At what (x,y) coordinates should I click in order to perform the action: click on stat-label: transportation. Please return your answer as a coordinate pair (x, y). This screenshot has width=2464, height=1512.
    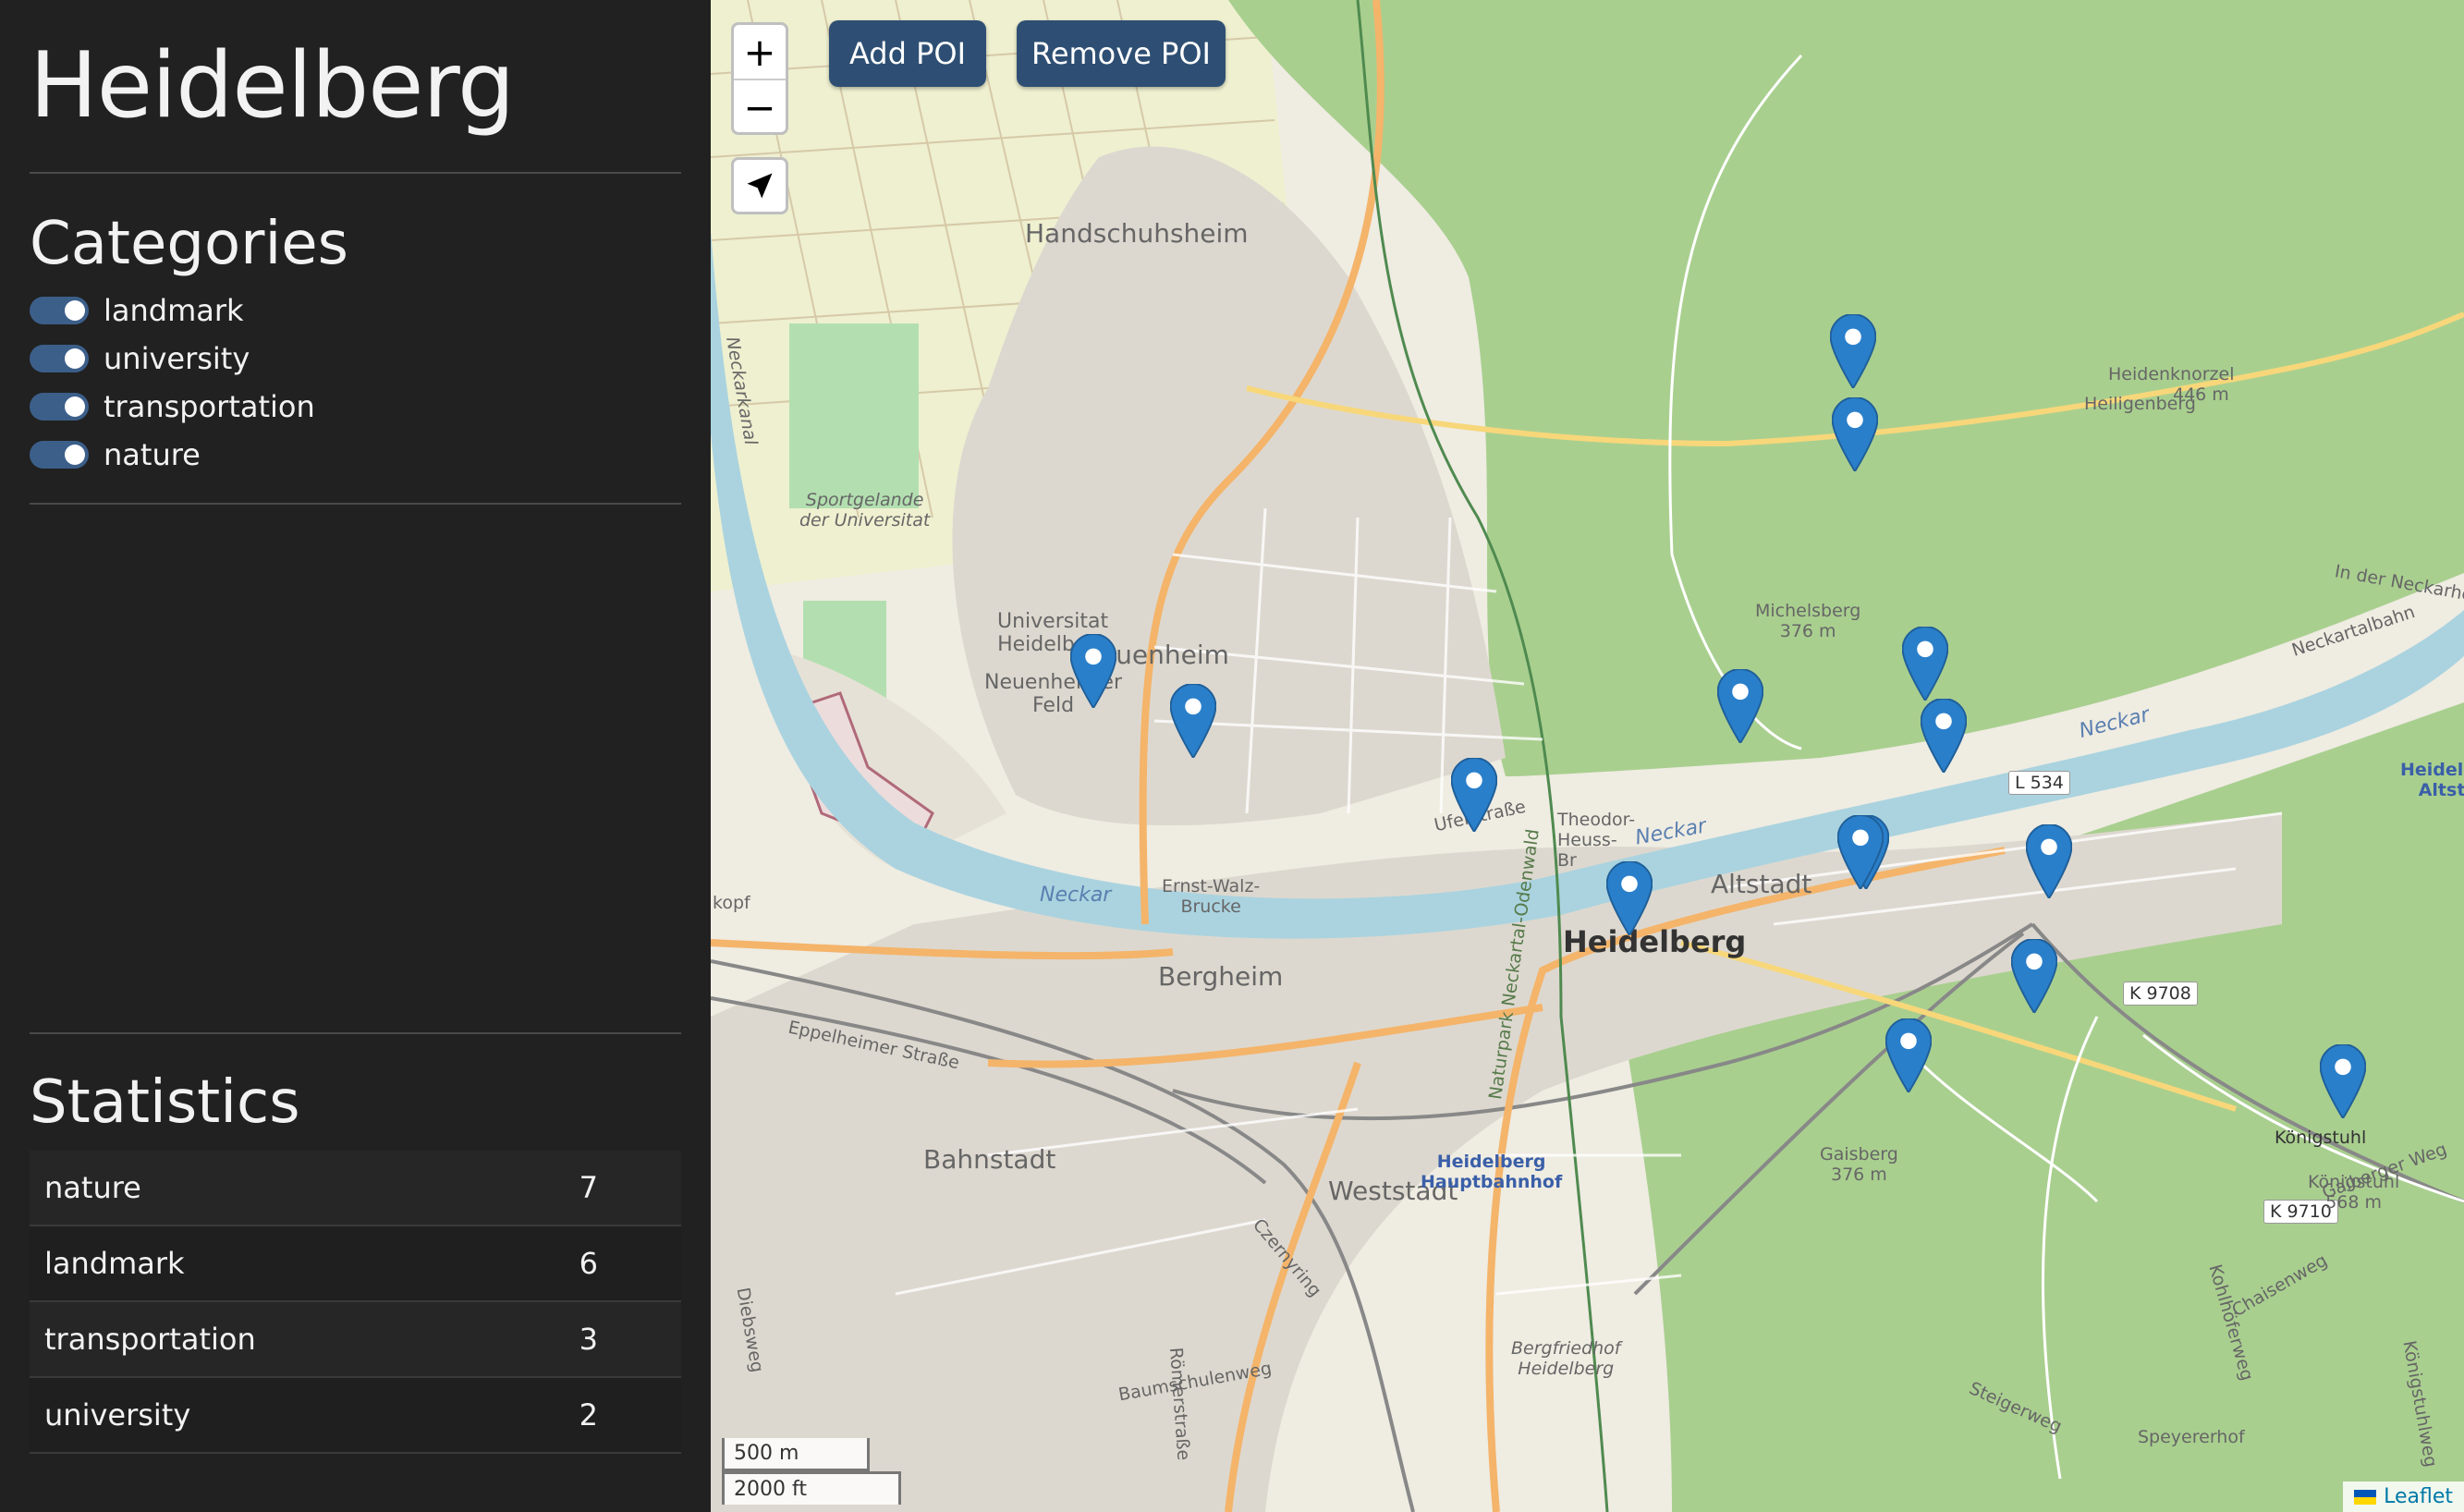
    Looking at the image, I should click on (269, 1340).